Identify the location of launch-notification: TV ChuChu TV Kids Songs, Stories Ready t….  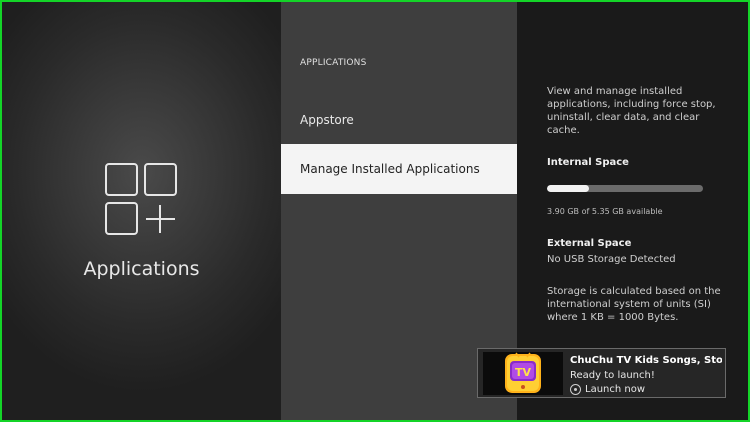
(601, 373).